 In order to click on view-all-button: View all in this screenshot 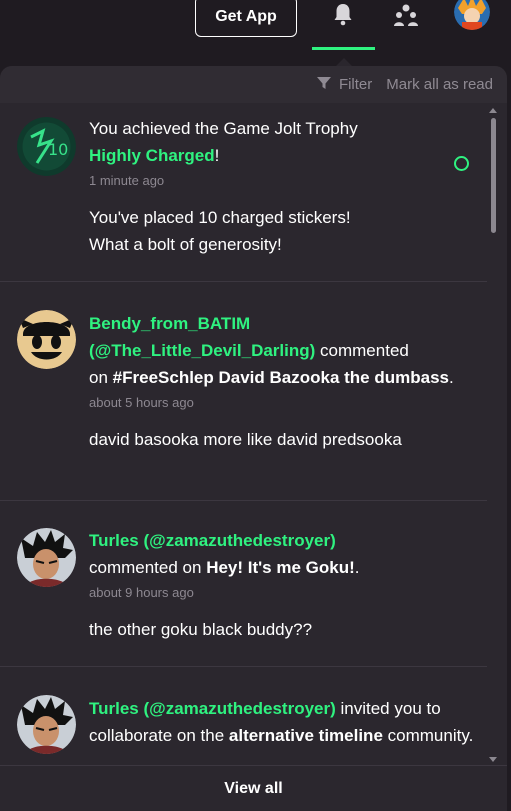, I will do `click(253, 788)`.